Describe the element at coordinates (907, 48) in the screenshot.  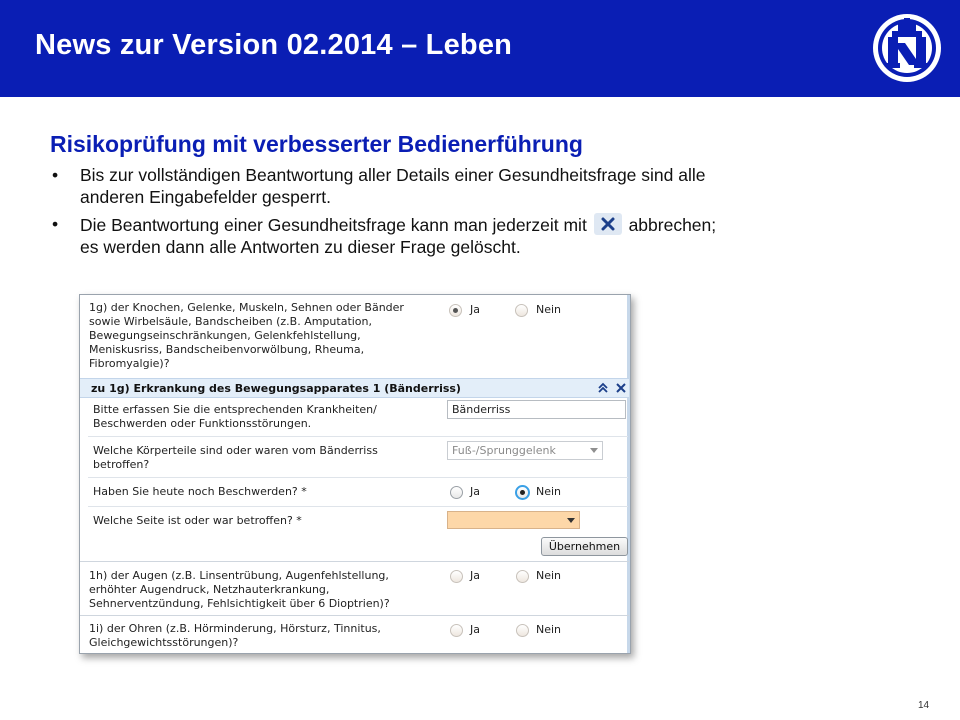
I see `company-logo-icon` at that location.